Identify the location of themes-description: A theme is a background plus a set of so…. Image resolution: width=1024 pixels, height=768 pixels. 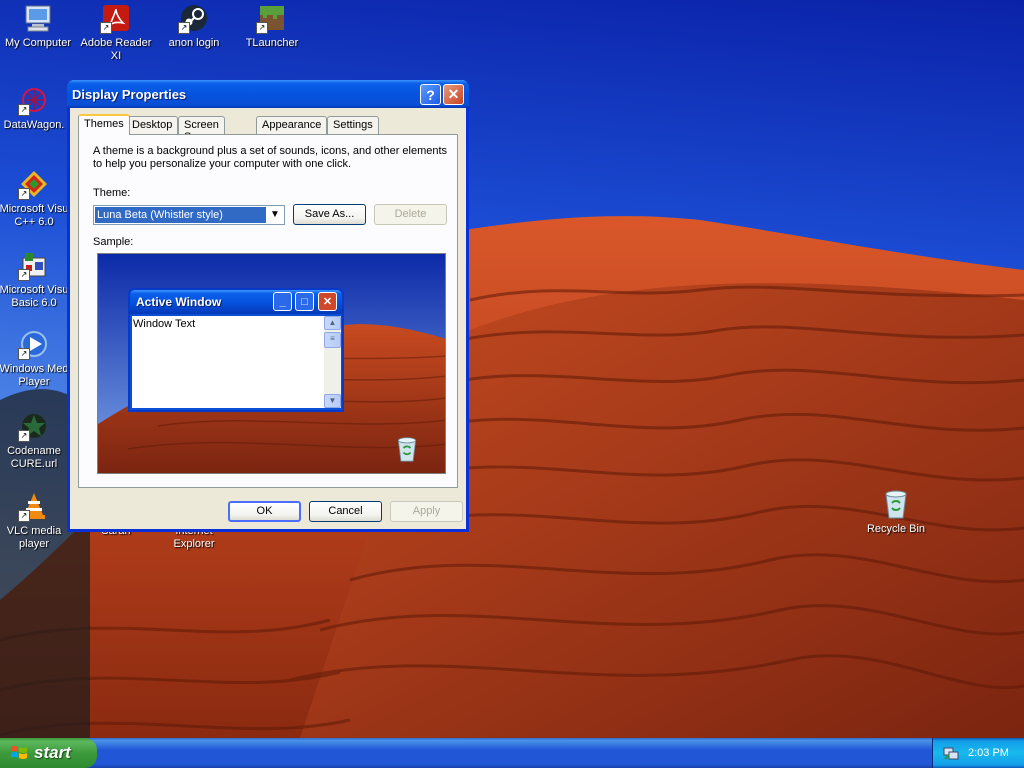
(270, 157).